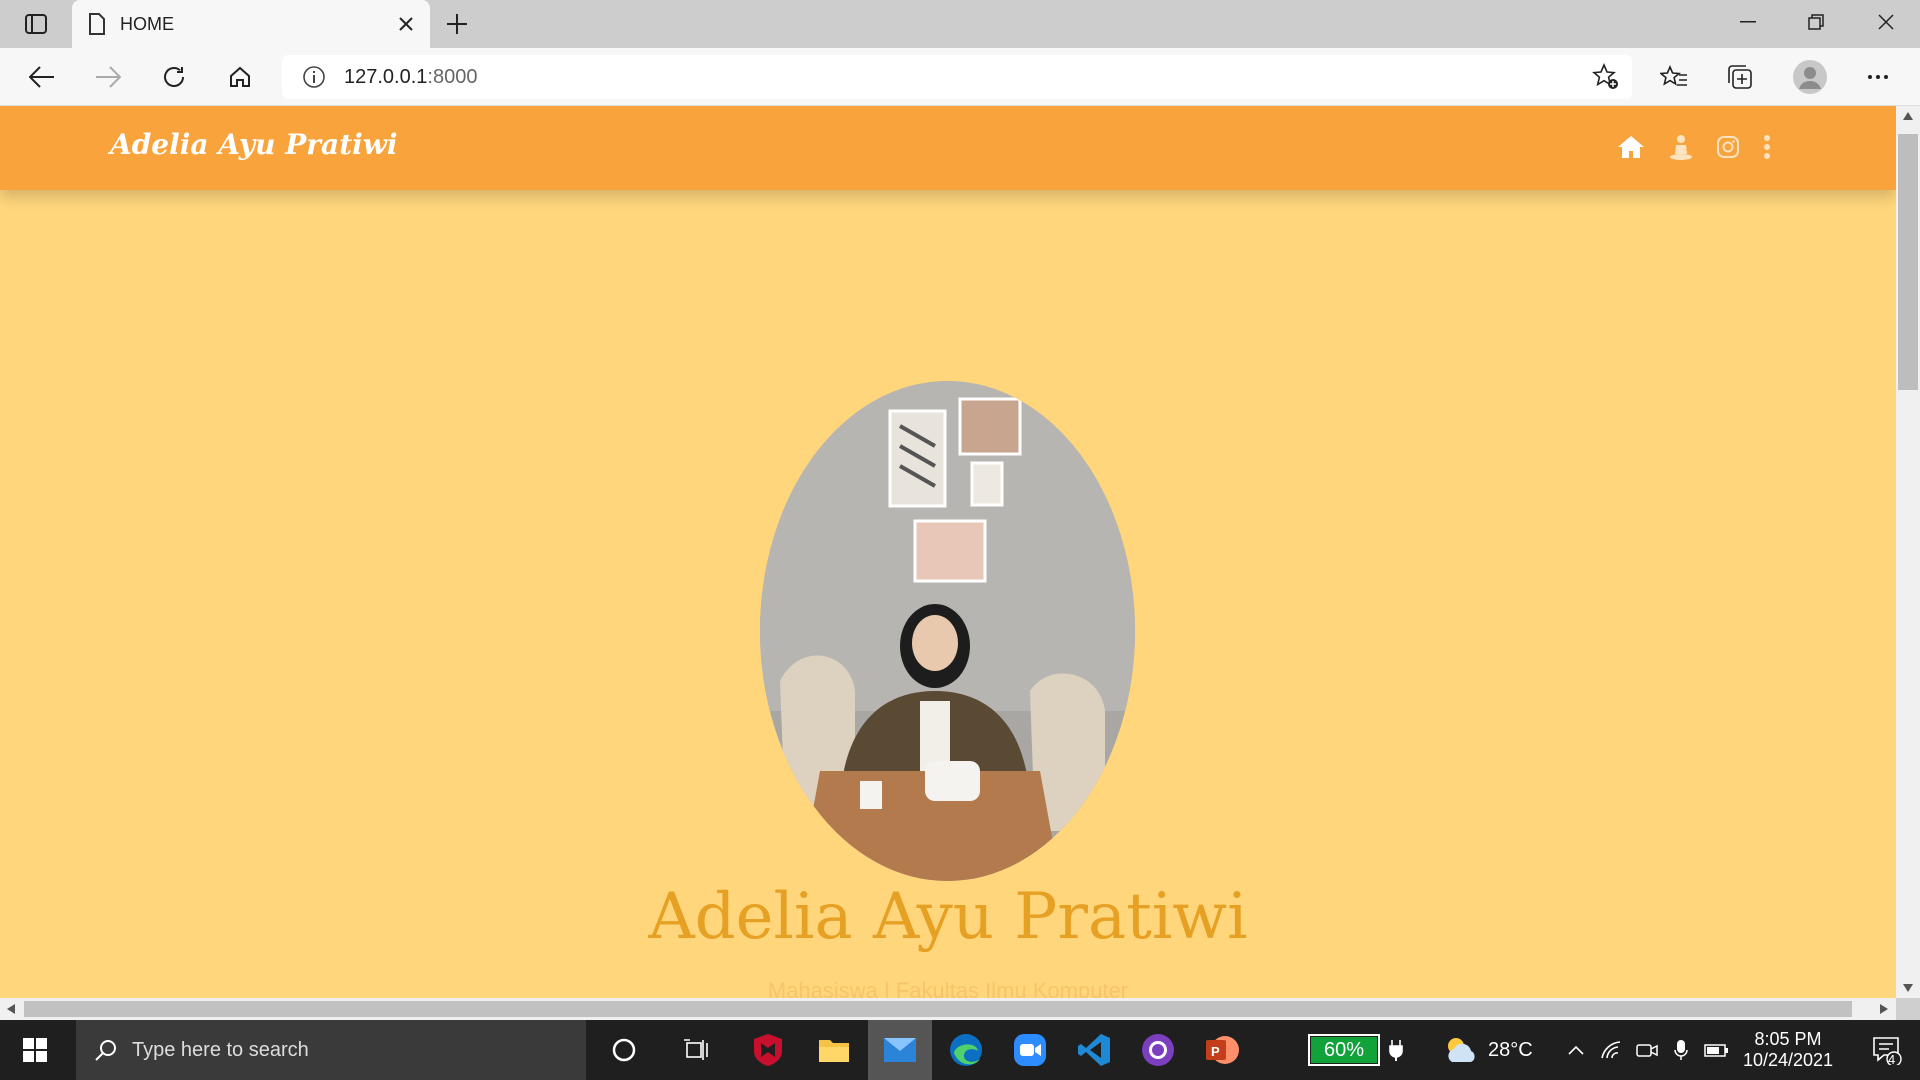 Image resolution: width=1920 pixels, height=1080 pixels. I want to click on more-horizontal-icon, so click(1878, 77).